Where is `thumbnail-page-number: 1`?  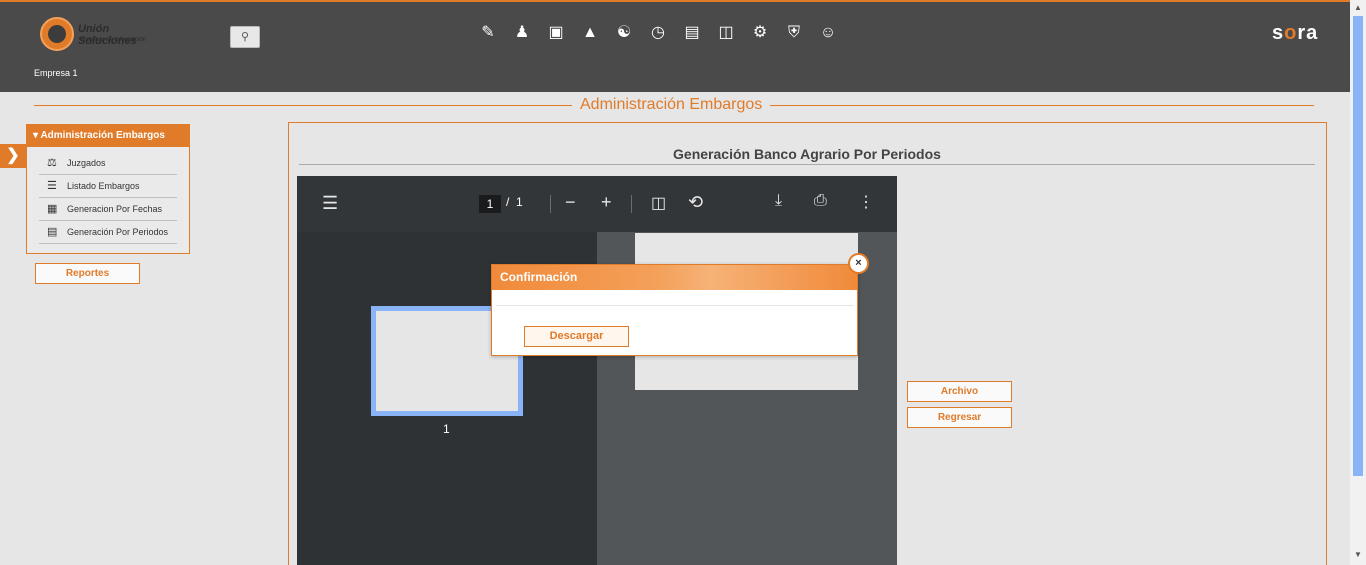
thumbnail-page-number: 1 is located at coordinates (446, 429).